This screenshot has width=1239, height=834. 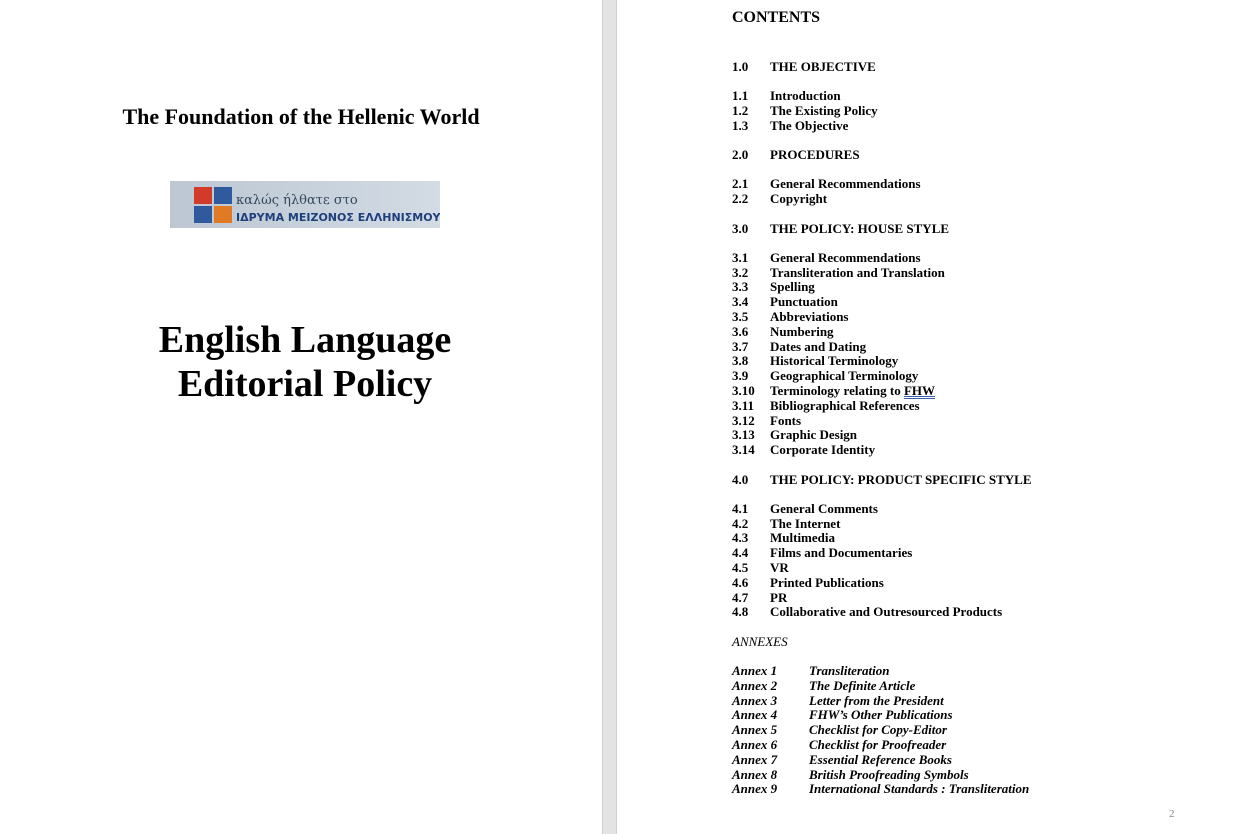 I want to click on toc-entry: 3.12 Fonts, so click(x=767, y=420).